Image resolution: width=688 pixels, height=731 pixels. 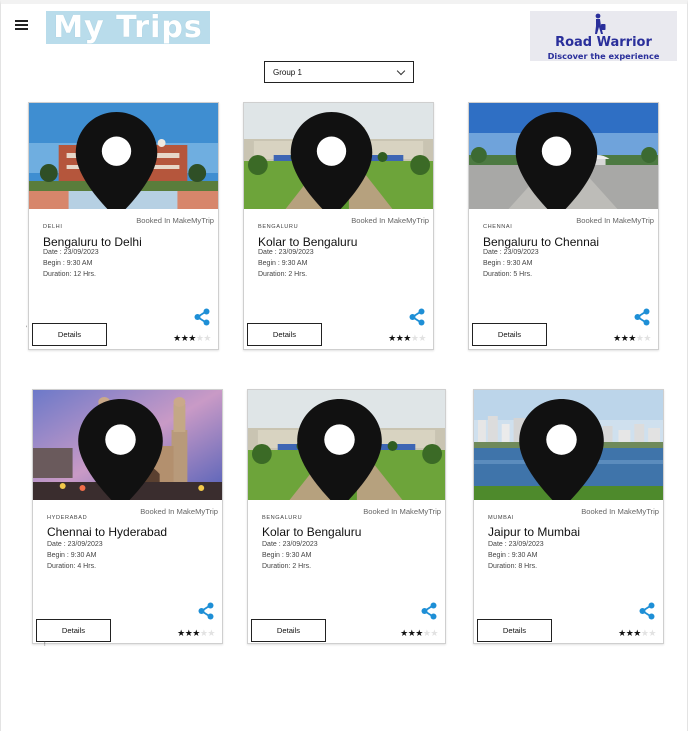 What do you see at coordinates (534, 532) in the screenshot?
I see `trip-title: Jaipur to Mumbai` at bounding box center [534, 532].